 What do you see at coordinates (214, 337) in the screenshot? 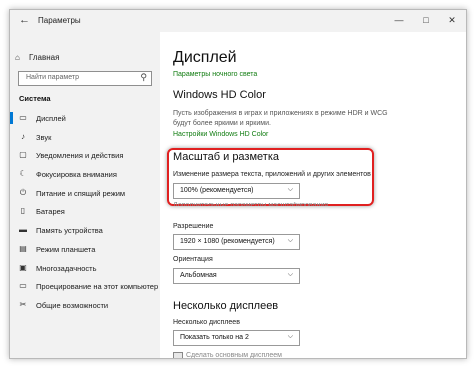
I see `multiple-displays-value: Показать только на 2` at bounding box center [214, 337].